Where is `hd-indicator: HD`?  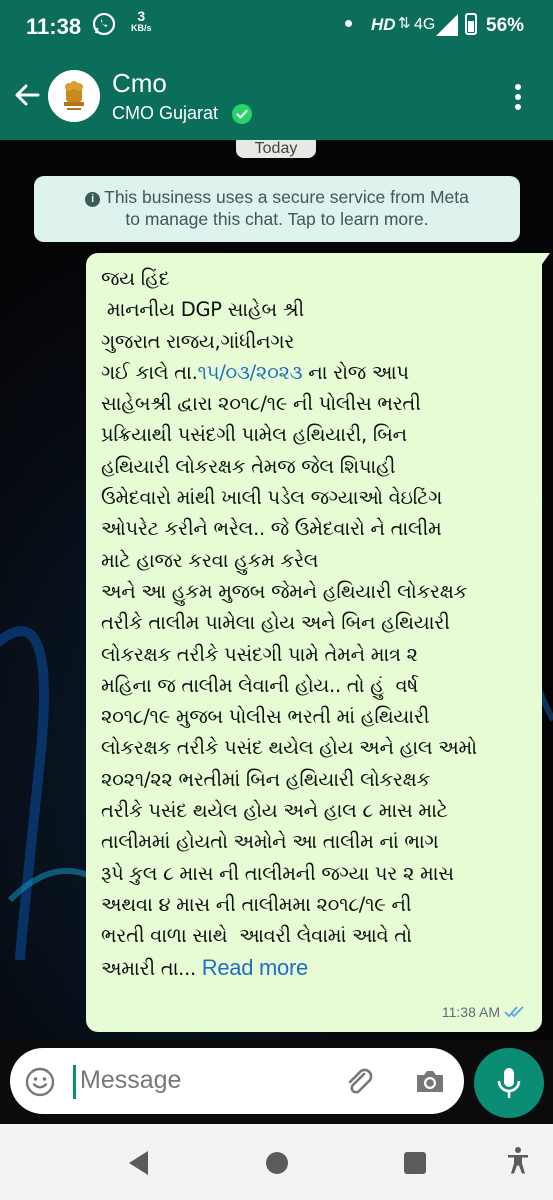 hd-indicator: HD is located at coordinates (383, 24).